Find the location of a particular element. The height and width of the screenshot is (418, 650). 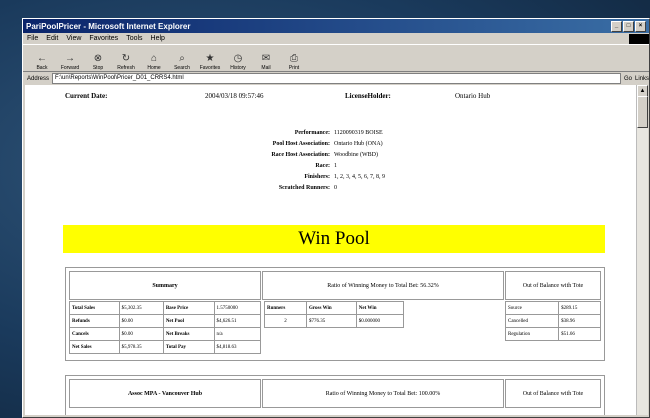

stop-icon: ⊗ is located at coordinates (98, 58).